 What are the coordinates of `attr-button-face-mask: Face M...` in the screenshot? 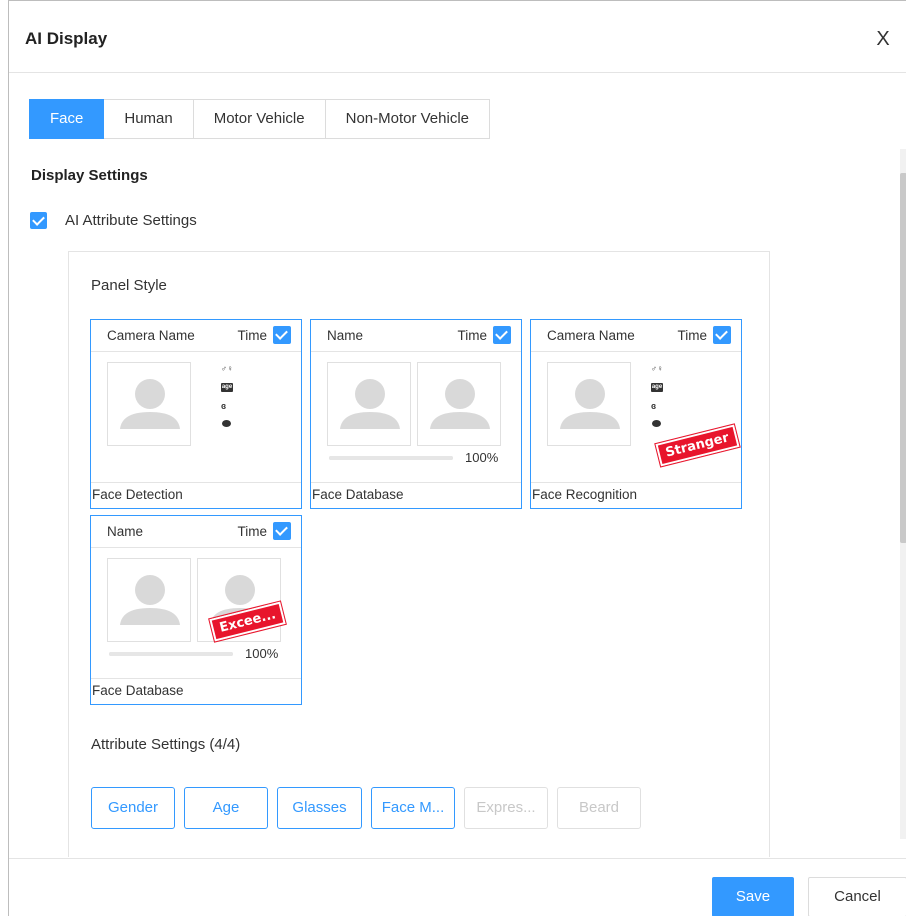 It's located at (413, 808).